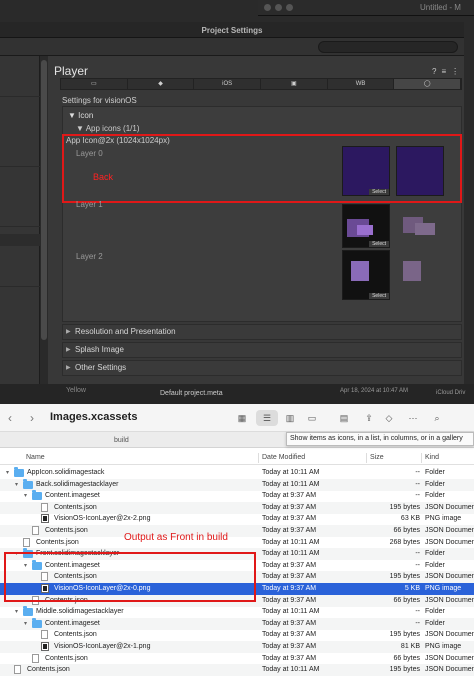 This screenshot has height=684, width=474. What do you see at coordinates (71, 71) in the screenshot?
I see `panel-title: Player` at bounding box center [71, 71].